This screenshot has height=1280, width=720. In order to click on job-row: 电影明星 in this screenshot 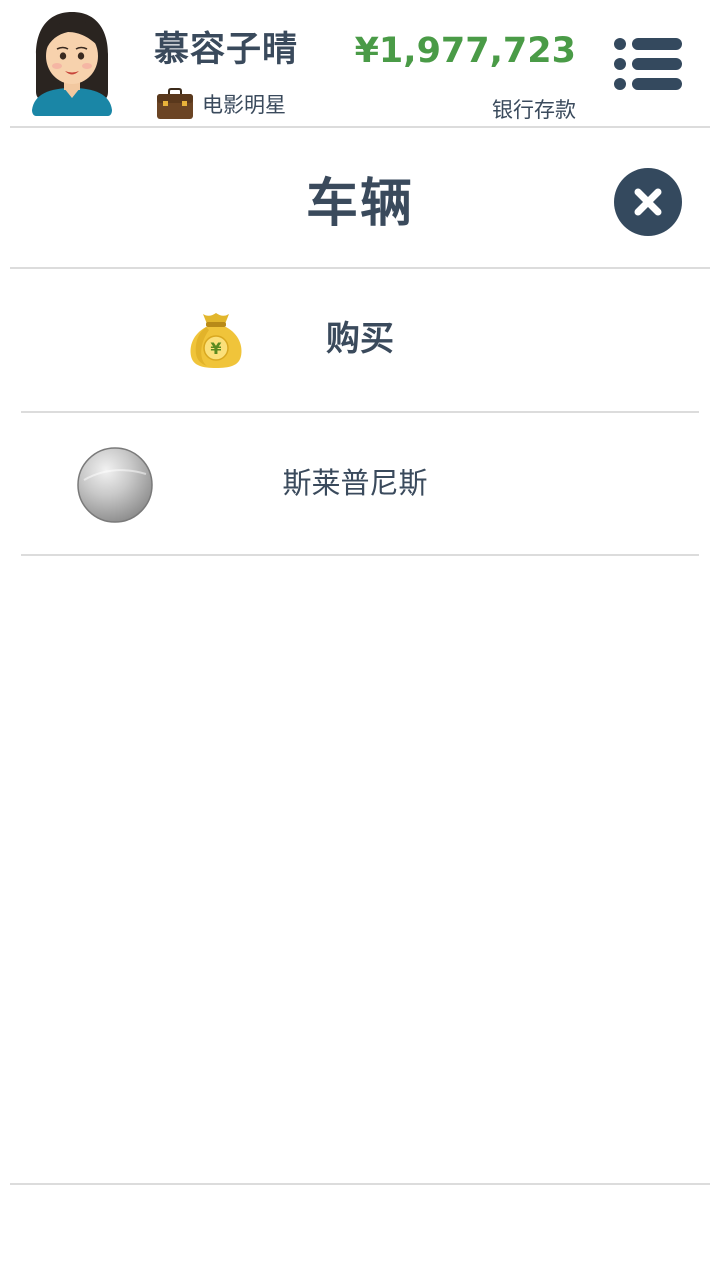, I will do `click(221, 104)`.